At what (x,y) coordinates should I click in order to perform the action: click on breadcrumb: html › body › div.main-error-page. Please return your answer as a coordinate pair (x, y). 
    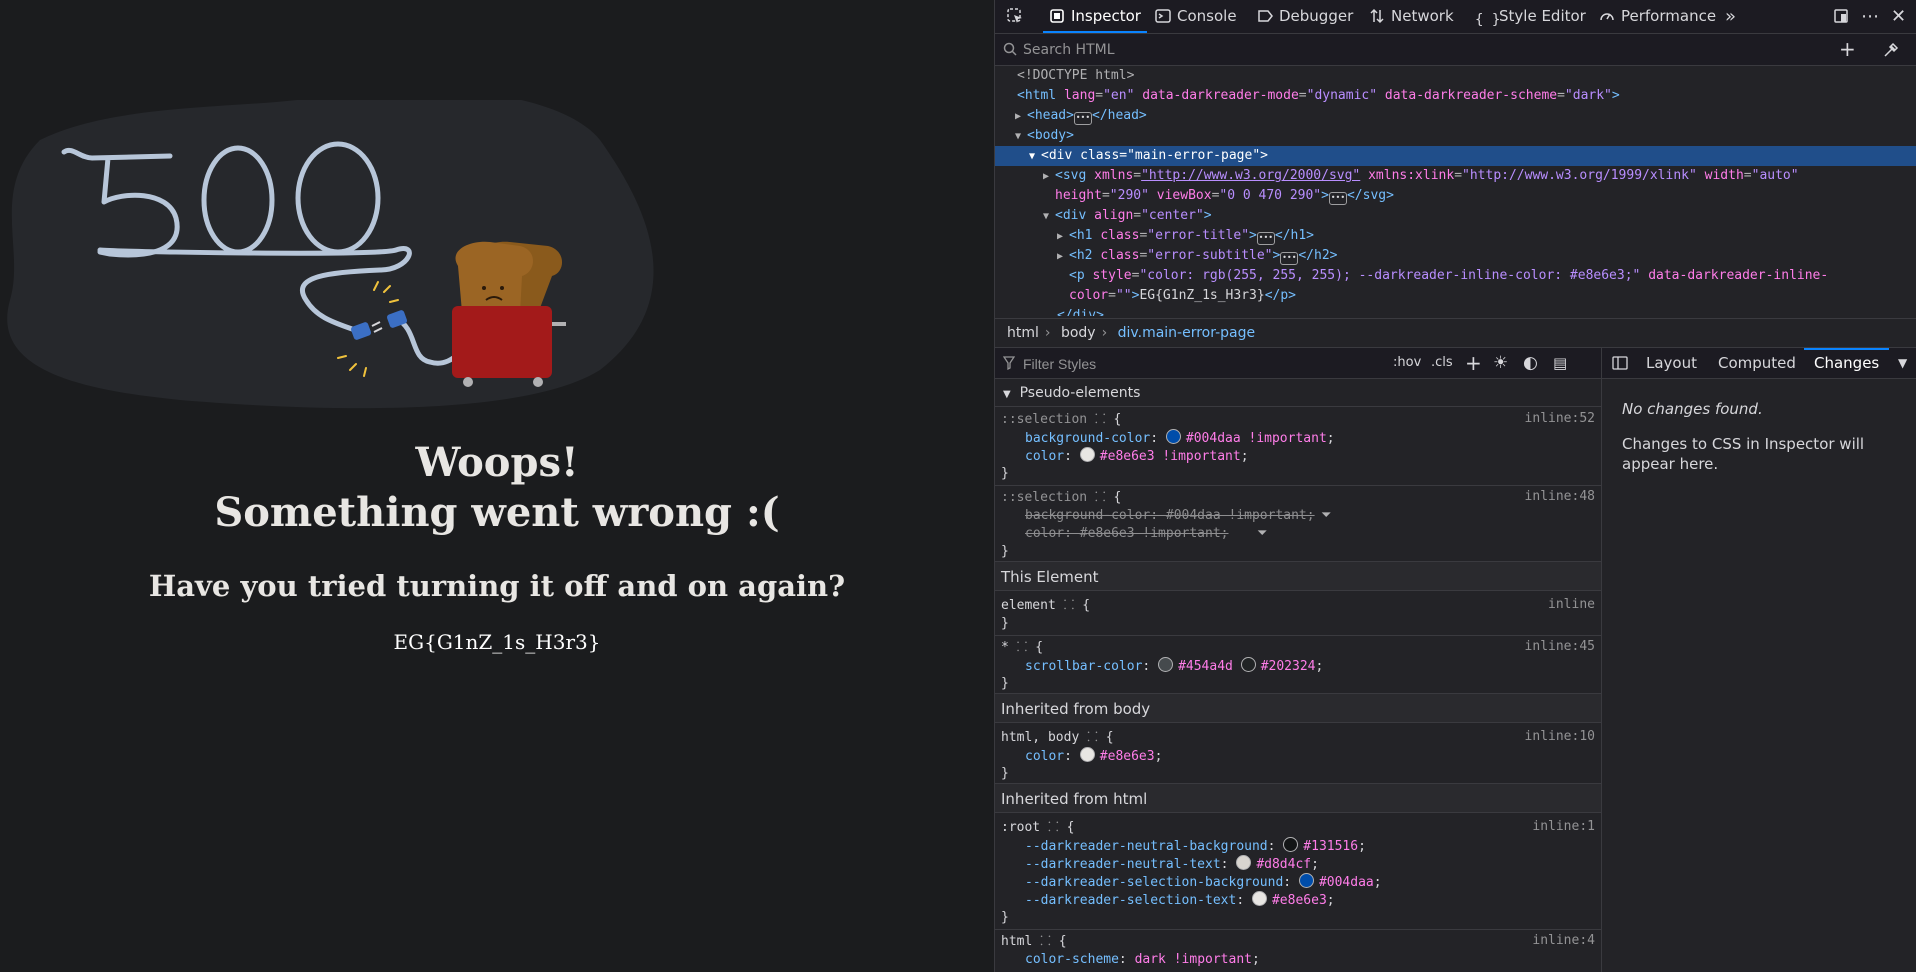
    Looking at the image, I should click on (1455, 333).